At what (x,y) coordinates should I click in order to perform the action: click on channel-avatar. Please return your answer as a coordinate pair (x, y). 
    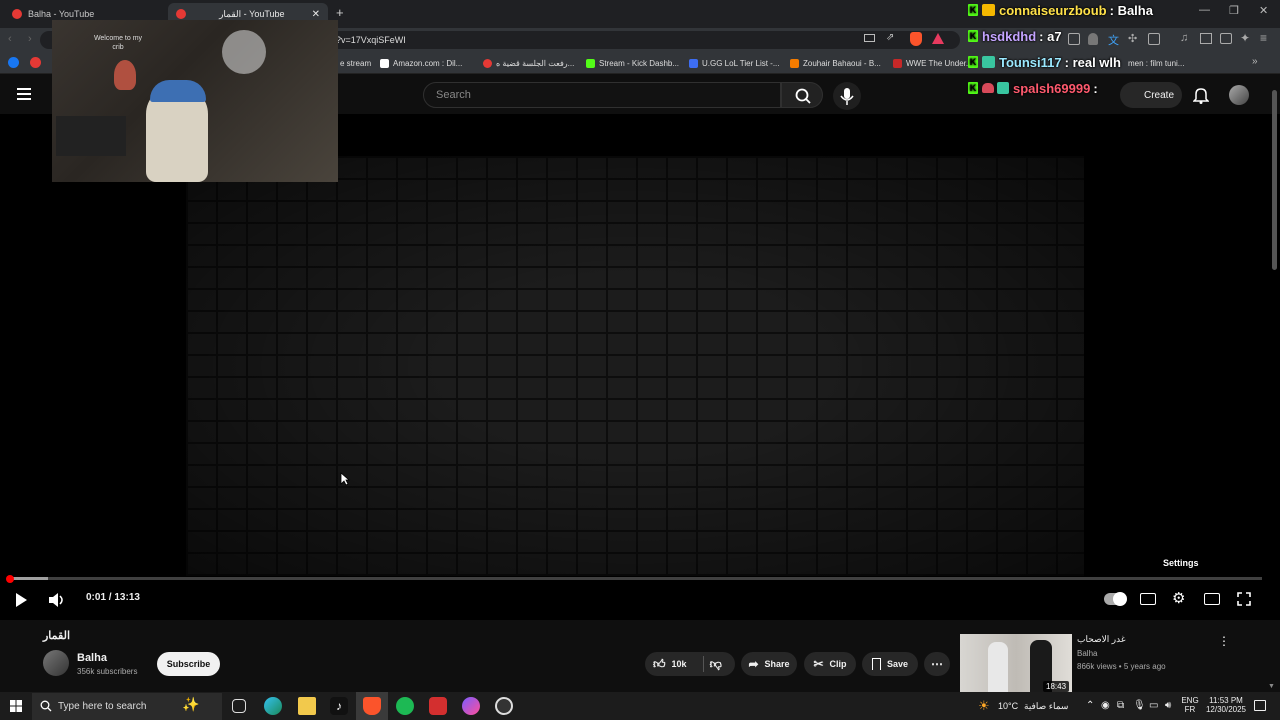
    Looking at the image, I should click on (56, 663).